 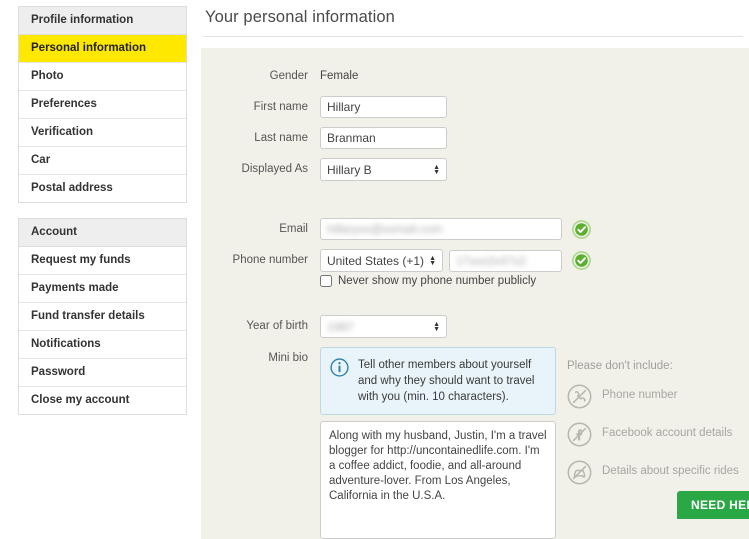 I want to click on row-last-name: Last name, so click(x=475, y=138).